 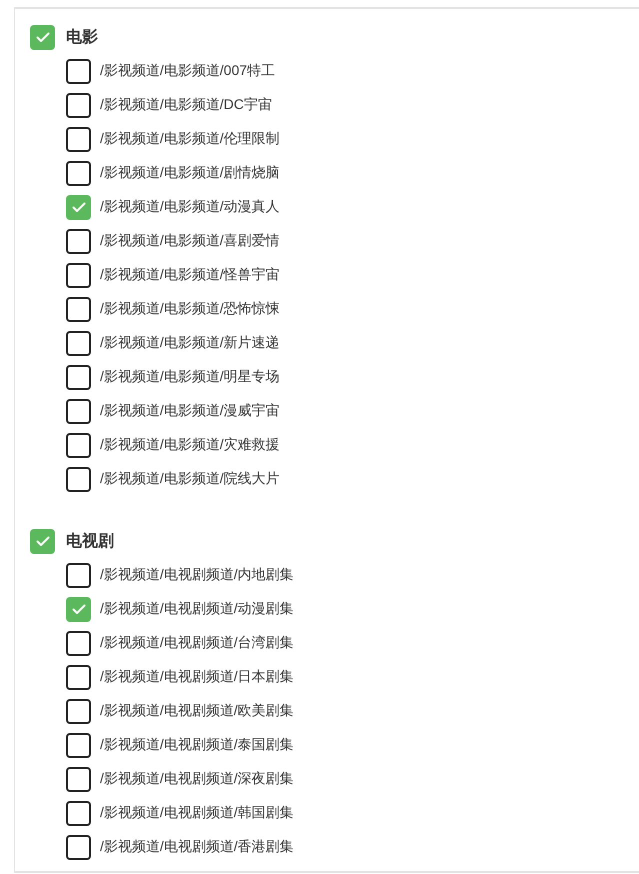 What do you see at coordinates (190, 207) in the screenshot?
I see `channel-path-label: /影视频道/电影频道/动漫真人` at bounding box center [190, 207].